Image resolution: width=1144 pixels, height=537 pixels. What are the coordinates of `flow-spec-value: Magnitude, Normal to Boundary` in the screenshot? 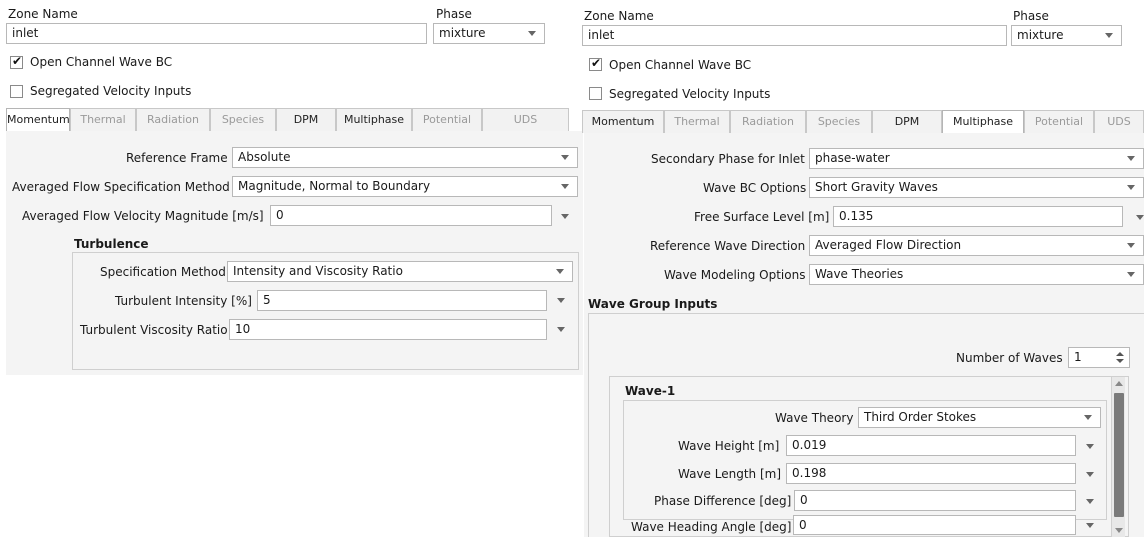 It's located at (334, 186).